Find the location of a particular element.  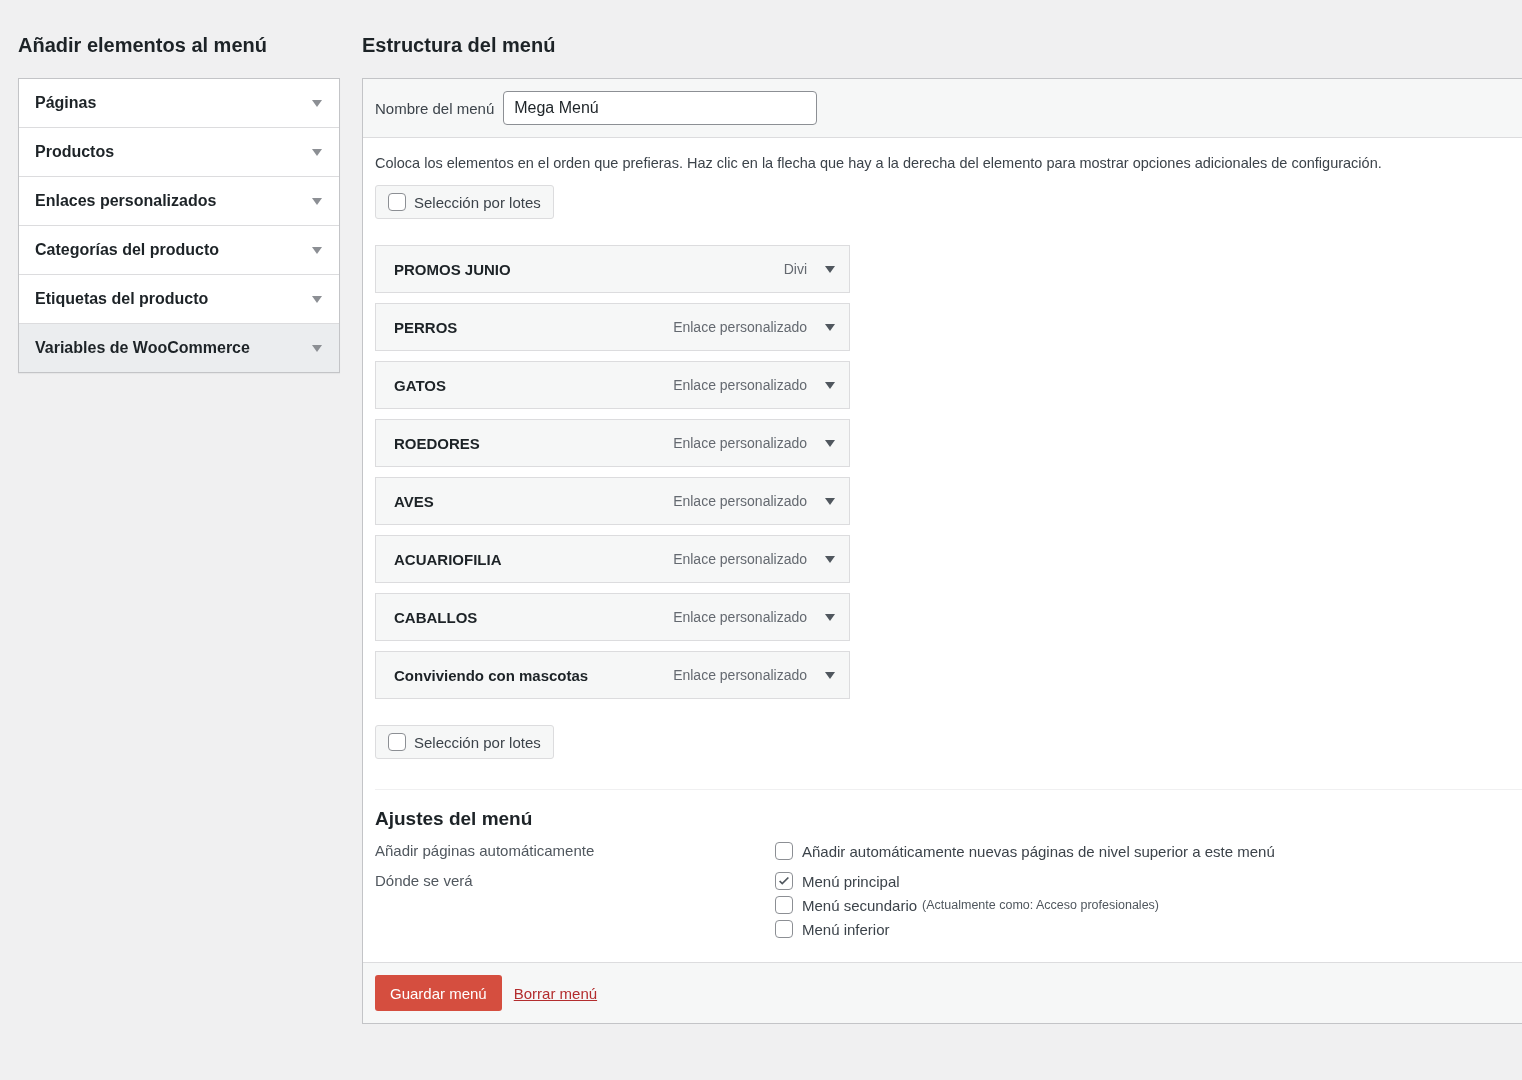

accordion-item: Páginas is located at coordinates (179, 103).